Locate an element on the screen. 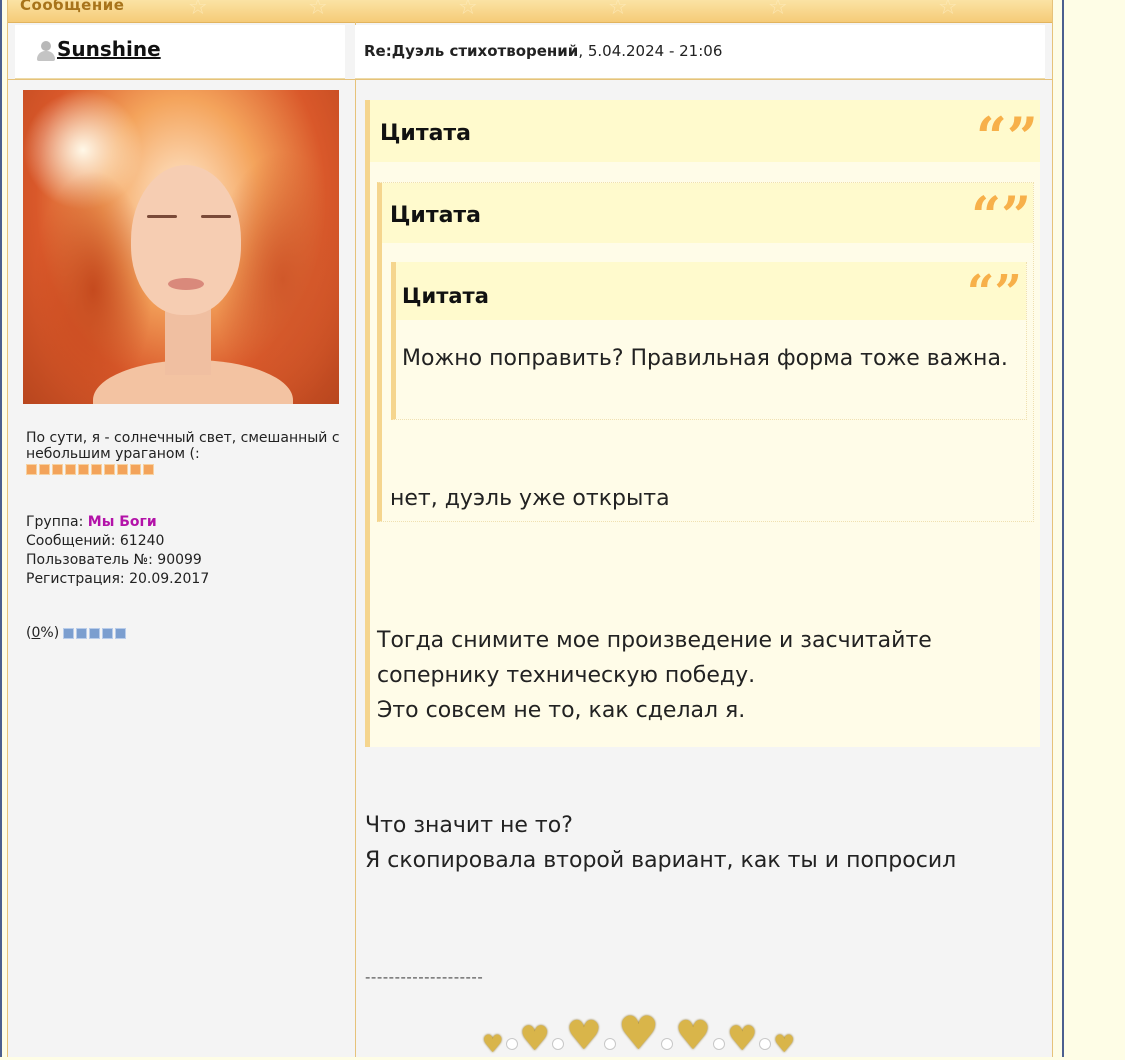  topic-title: Re:Дуэль стихотворений is located at coordinates (471, 51).